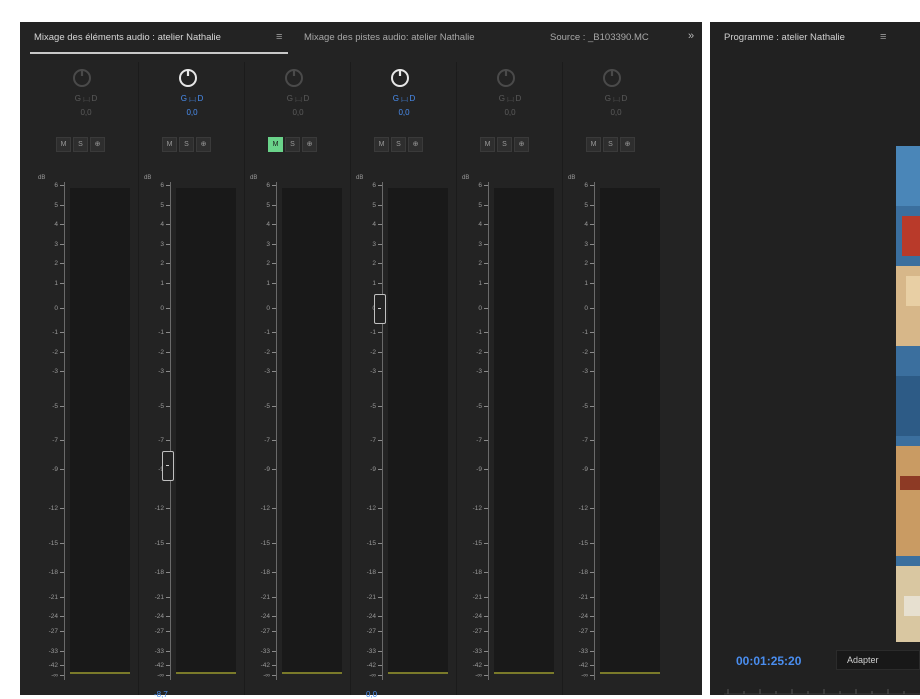 This screenshot has width=920, height=699. I want to click on program-panel-menu-icon: ≡, so click(883, 37).